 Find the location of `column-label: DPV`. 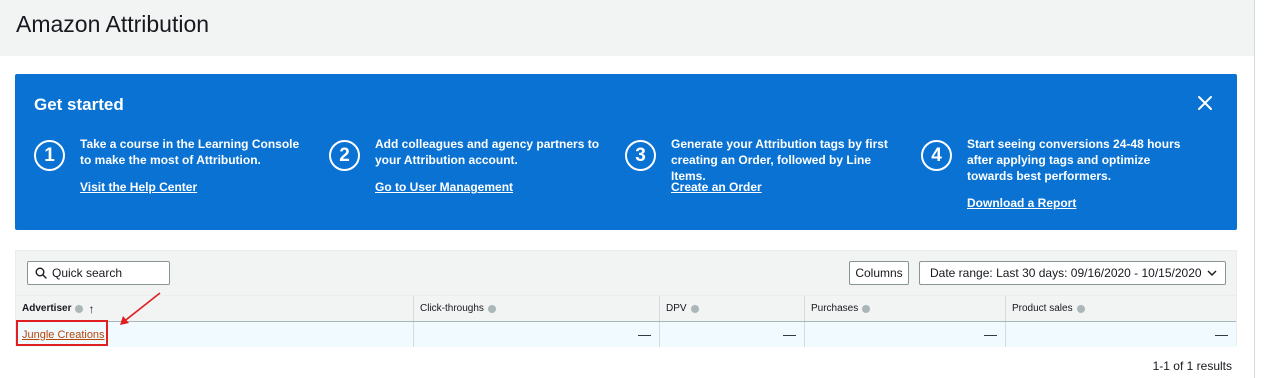

column-label: DPV is located at coordinates (676, 308).